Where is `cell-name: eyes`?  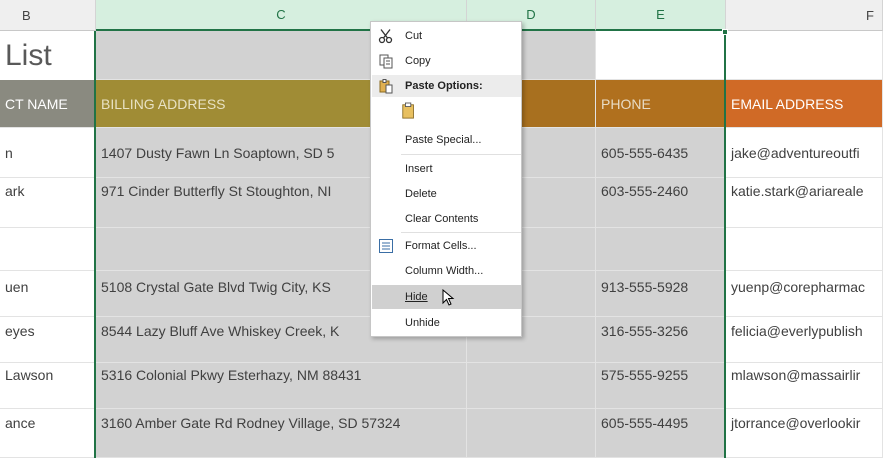 cell-name: eyes is located at coordinates (48, 340).